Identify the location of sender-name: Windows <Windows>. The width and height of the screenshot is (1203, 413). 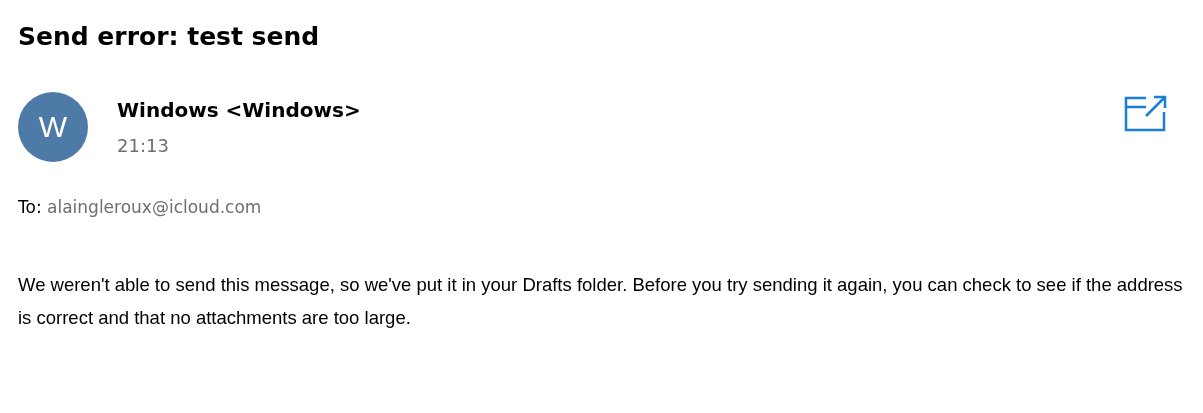
(239, 110).